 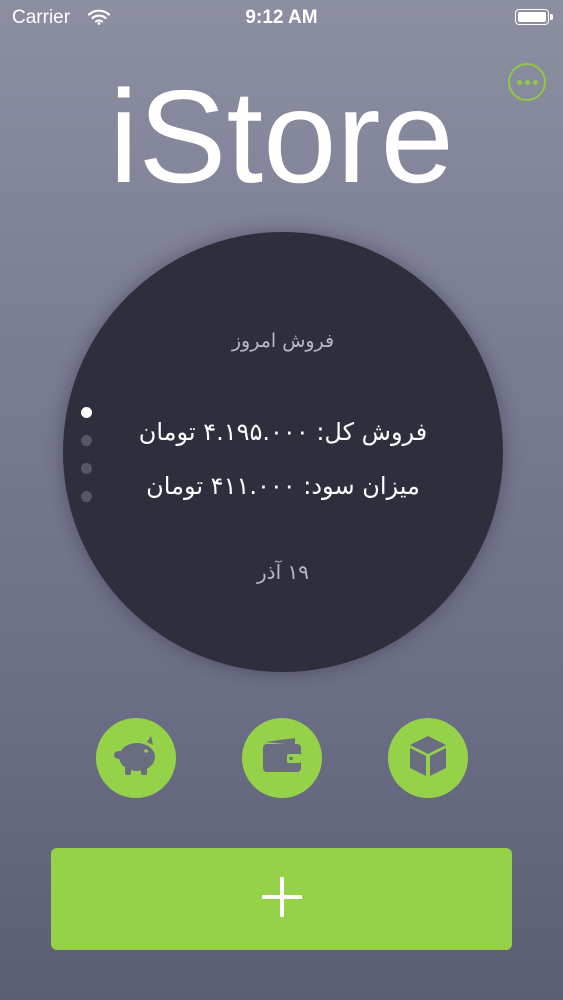 I want to click on clock: 9:12 AM, so click(x=281, y=17).